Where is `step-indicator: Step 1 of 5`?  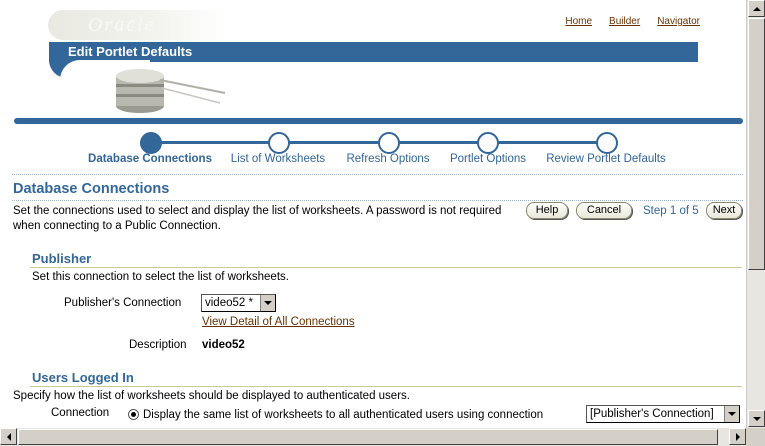
step-indicator: Step 1 of 5 is located at coordinates (671, 211).